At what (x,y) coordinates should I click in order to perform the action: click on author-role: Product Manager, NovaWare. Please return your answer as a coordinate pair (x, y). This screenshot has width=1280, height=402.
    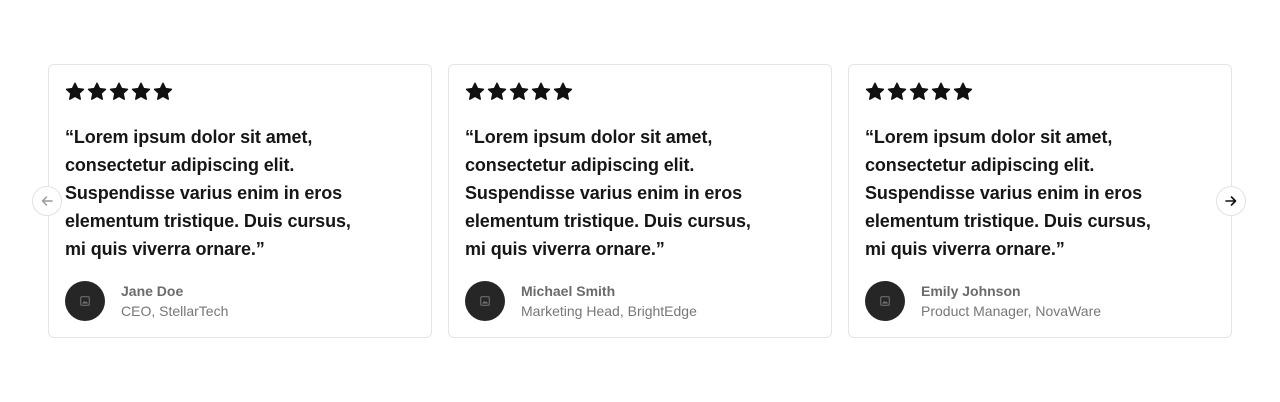
    Looking at the image, I should click on (1011, 310).